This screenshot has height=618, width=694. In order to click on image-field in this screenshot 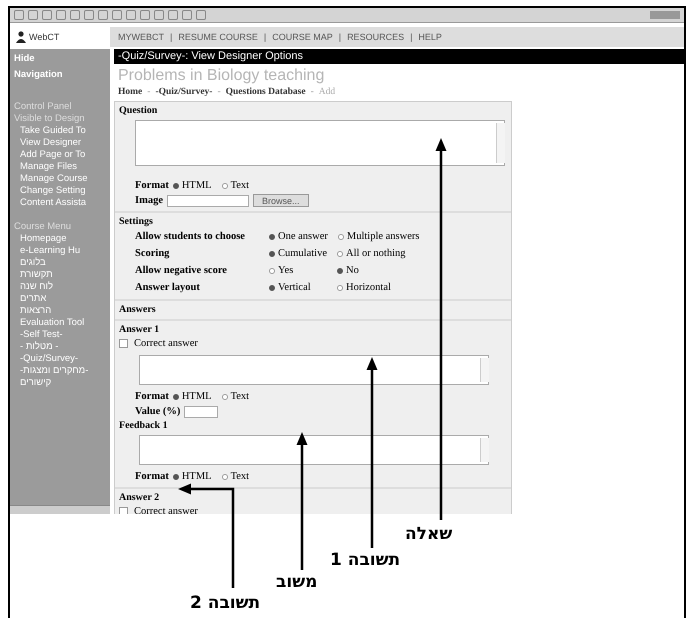, I will do `click(208, 200)`.